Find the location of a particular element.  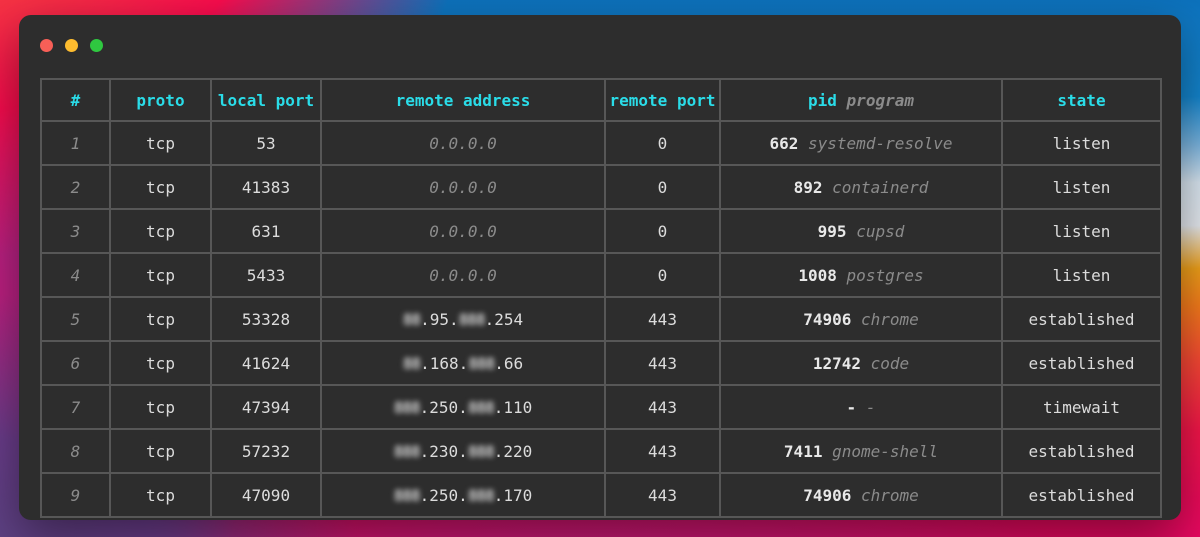

cell-remote-address: 888.230.888.220 is located at coordinates (463, 451).